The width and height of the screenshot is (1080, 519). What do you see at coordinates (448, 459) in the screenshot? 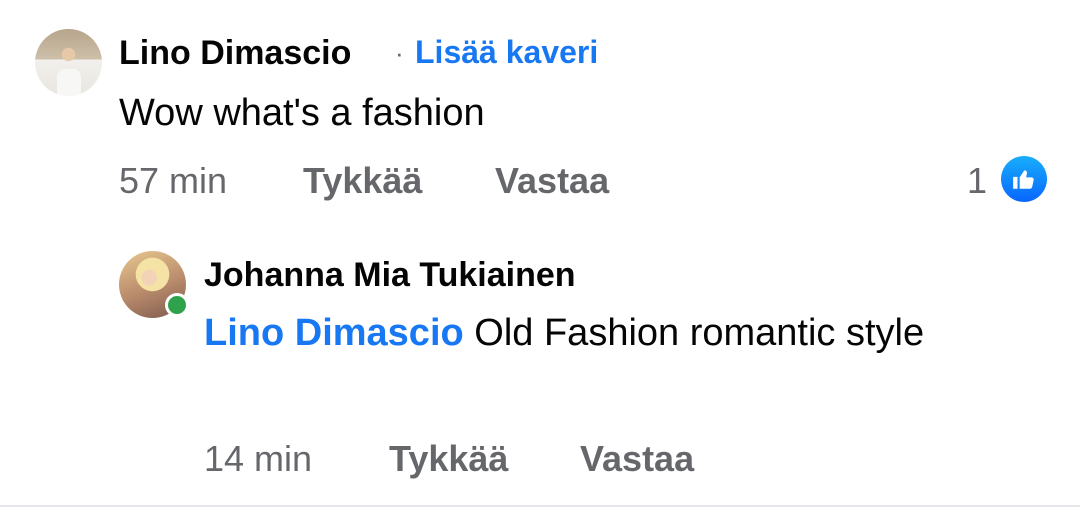
I see `reply-like-button: Tykkää` at bounding box center [448, 459].